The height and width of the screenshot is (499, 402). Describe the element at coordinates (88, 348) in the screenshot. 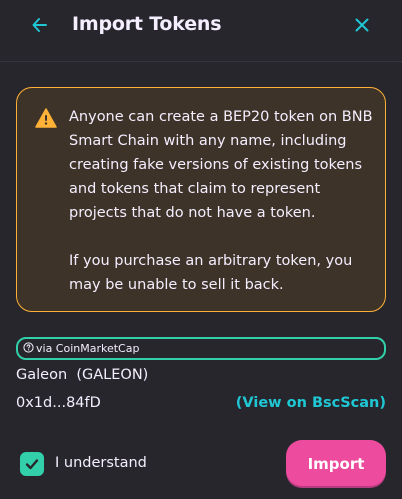

I see `source-label: via CoinMarketCap` at that location.